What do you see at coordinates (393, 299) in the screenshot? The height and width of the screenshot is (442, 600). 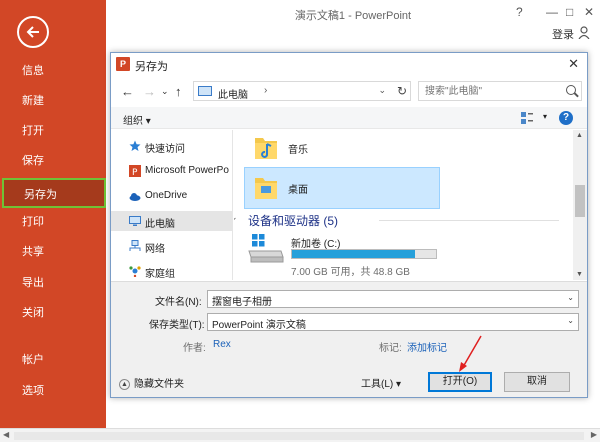 I see `filename-field: 摆窗电子相册 ⌄` at bounding box center [393, 299].